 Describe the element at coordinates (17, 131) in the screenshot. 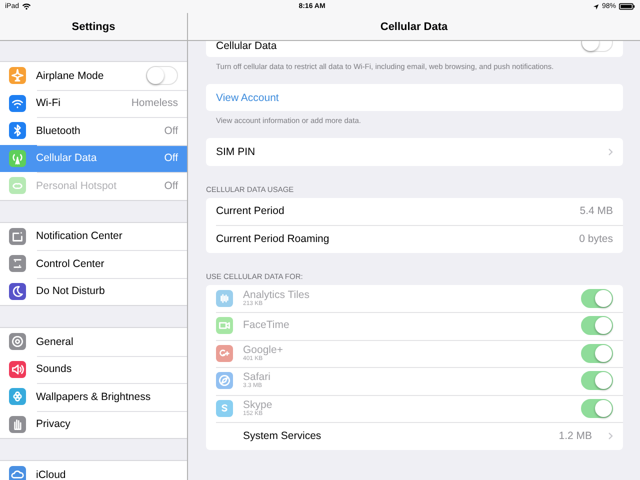

I see `bluetooth-icon` at that location.